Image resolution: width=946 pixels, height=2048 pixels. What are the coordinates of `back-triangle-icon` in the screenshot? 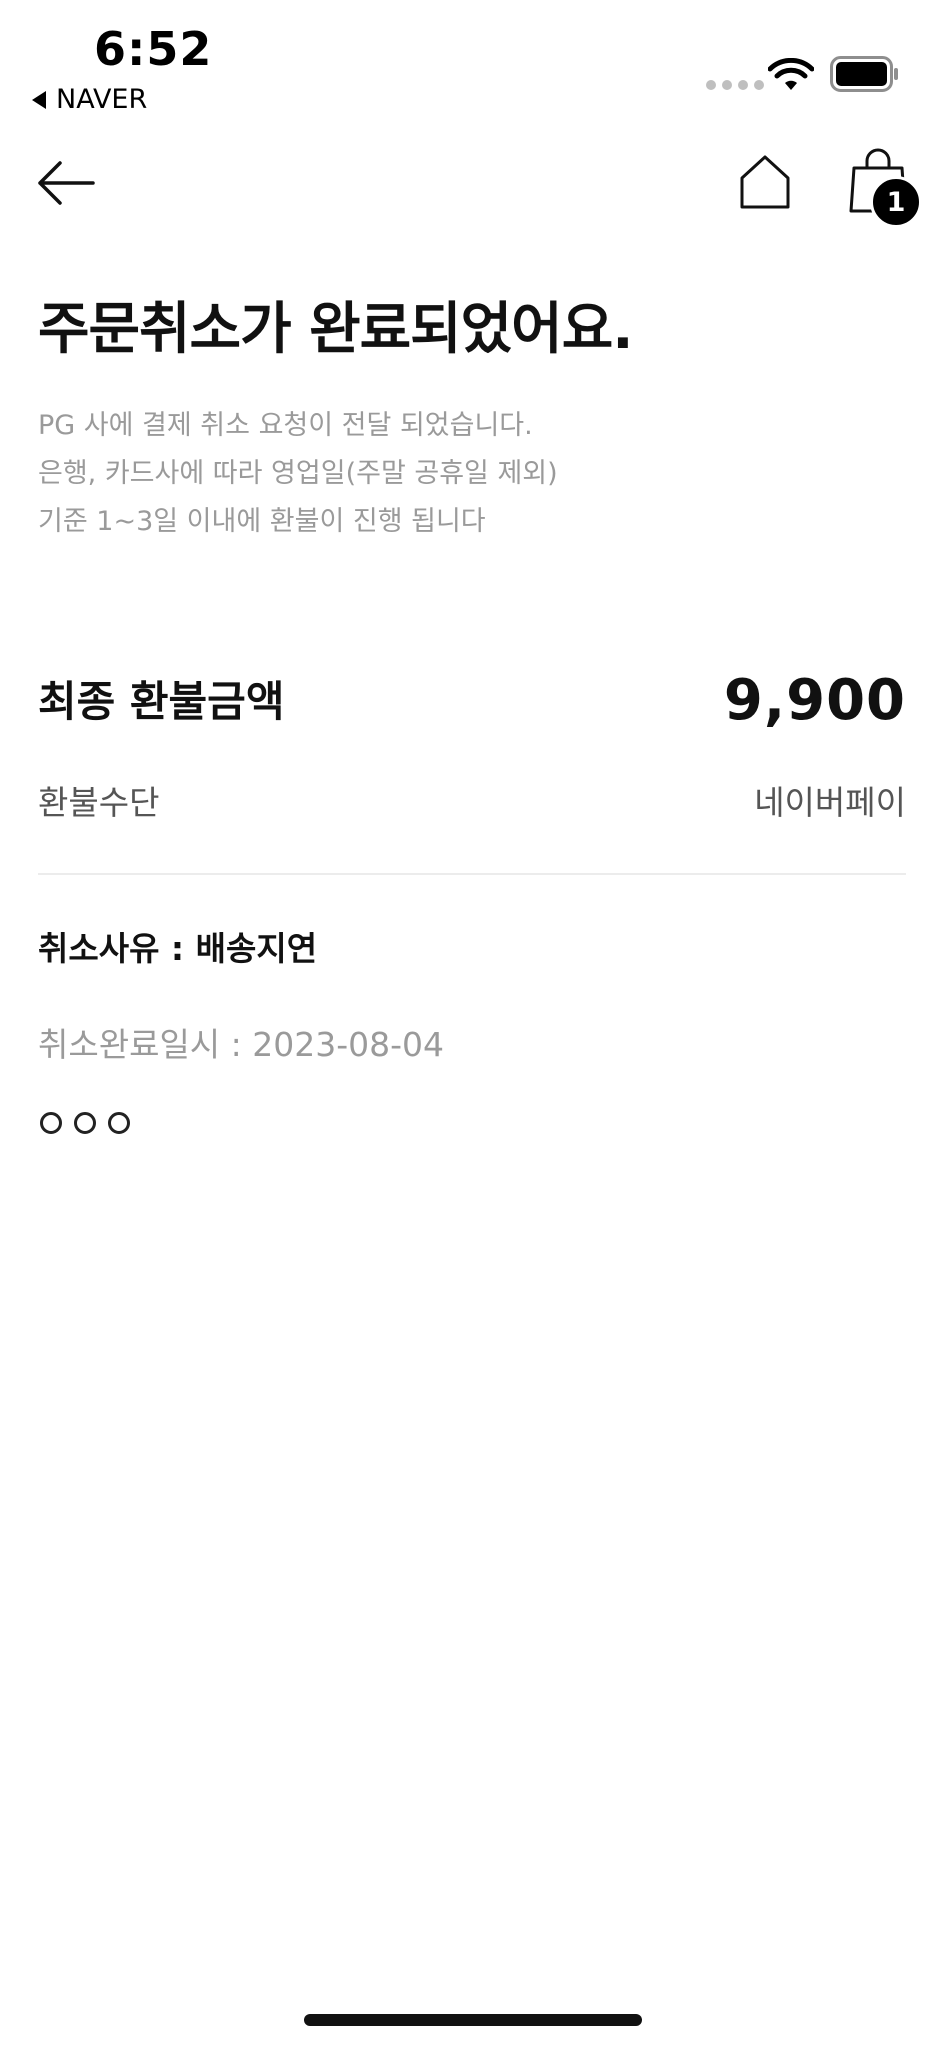 It's located at (39, 99).